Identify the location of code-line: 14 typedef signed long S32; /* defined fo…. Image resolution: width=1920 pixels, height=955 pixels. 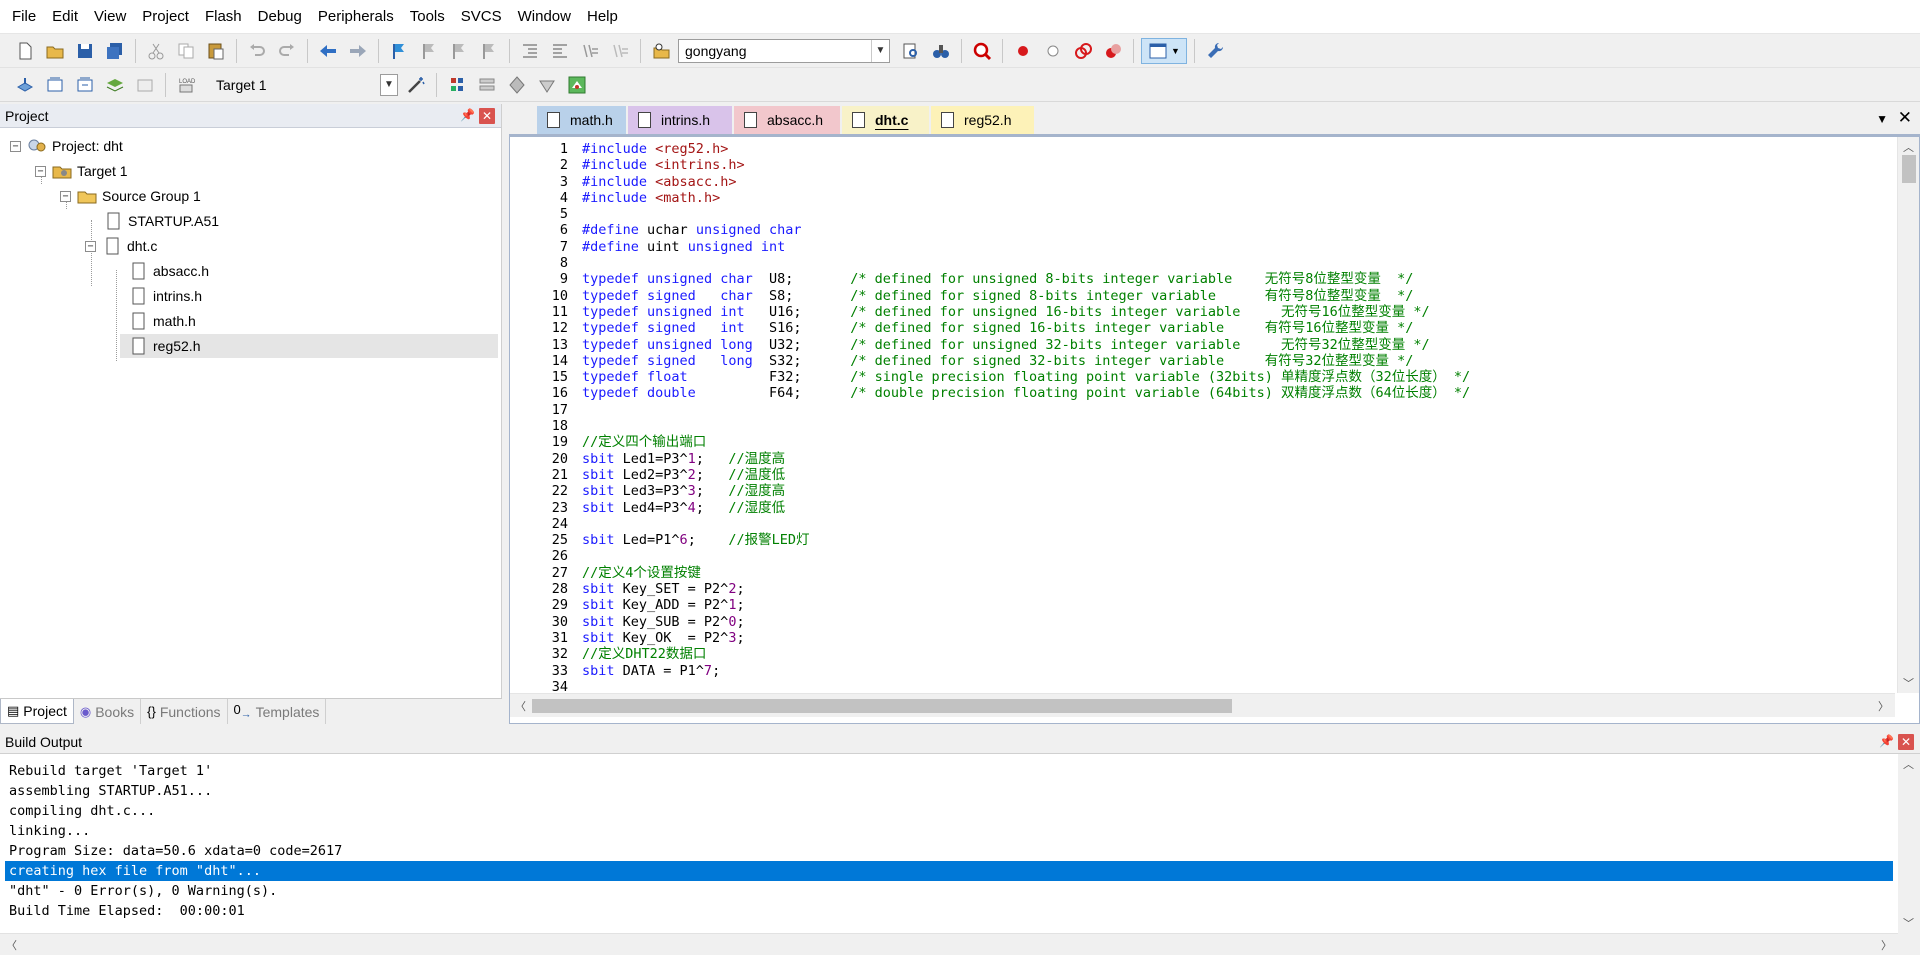
(1202, 361).